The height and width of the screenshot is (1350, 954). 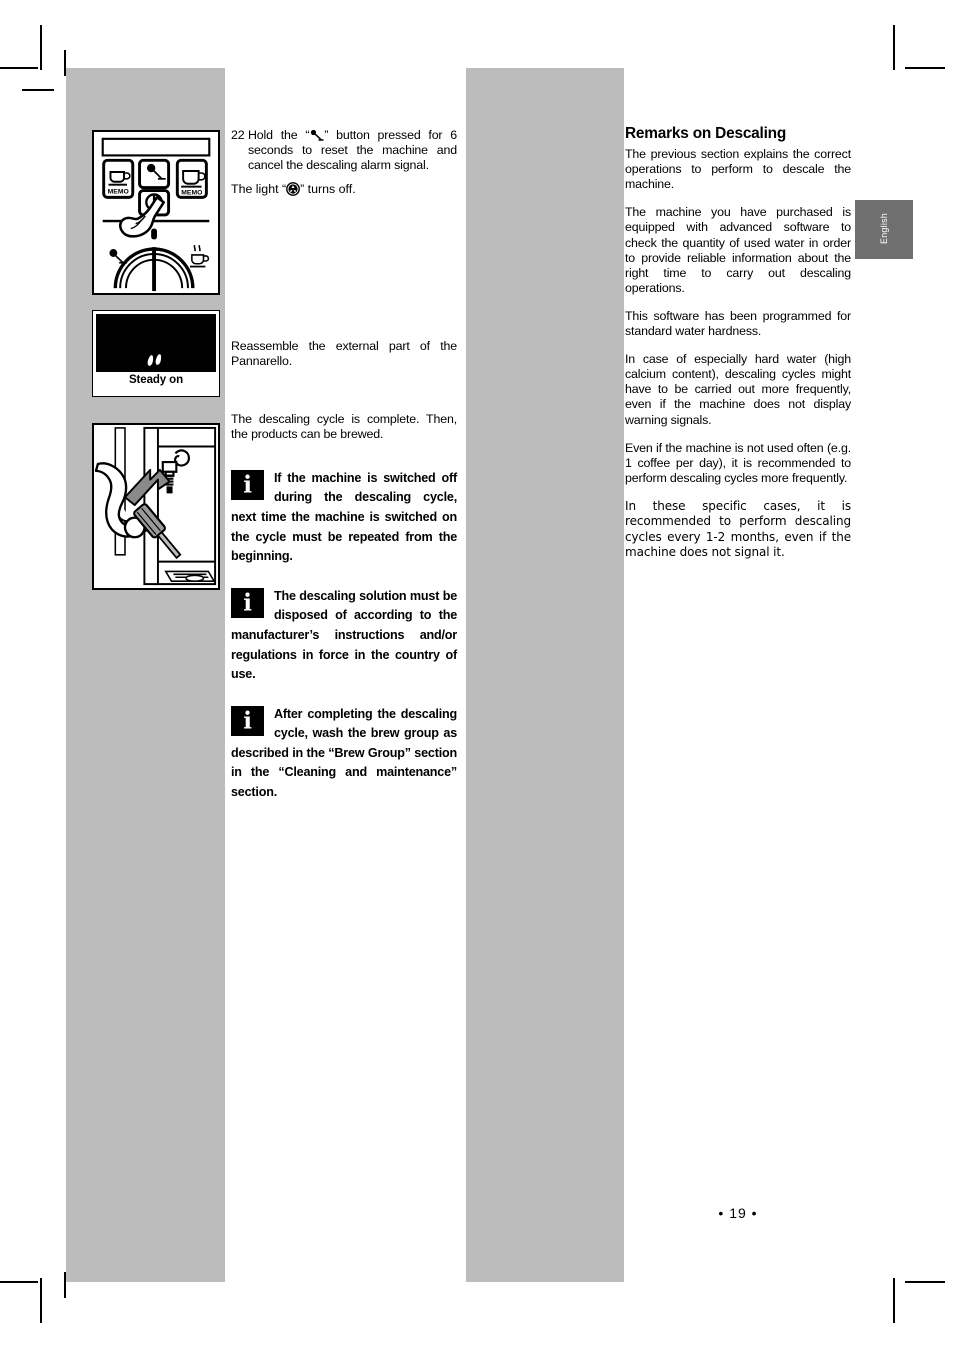 I want to click on crop-mark-top-right-vertical, so click(x=894, y=47).